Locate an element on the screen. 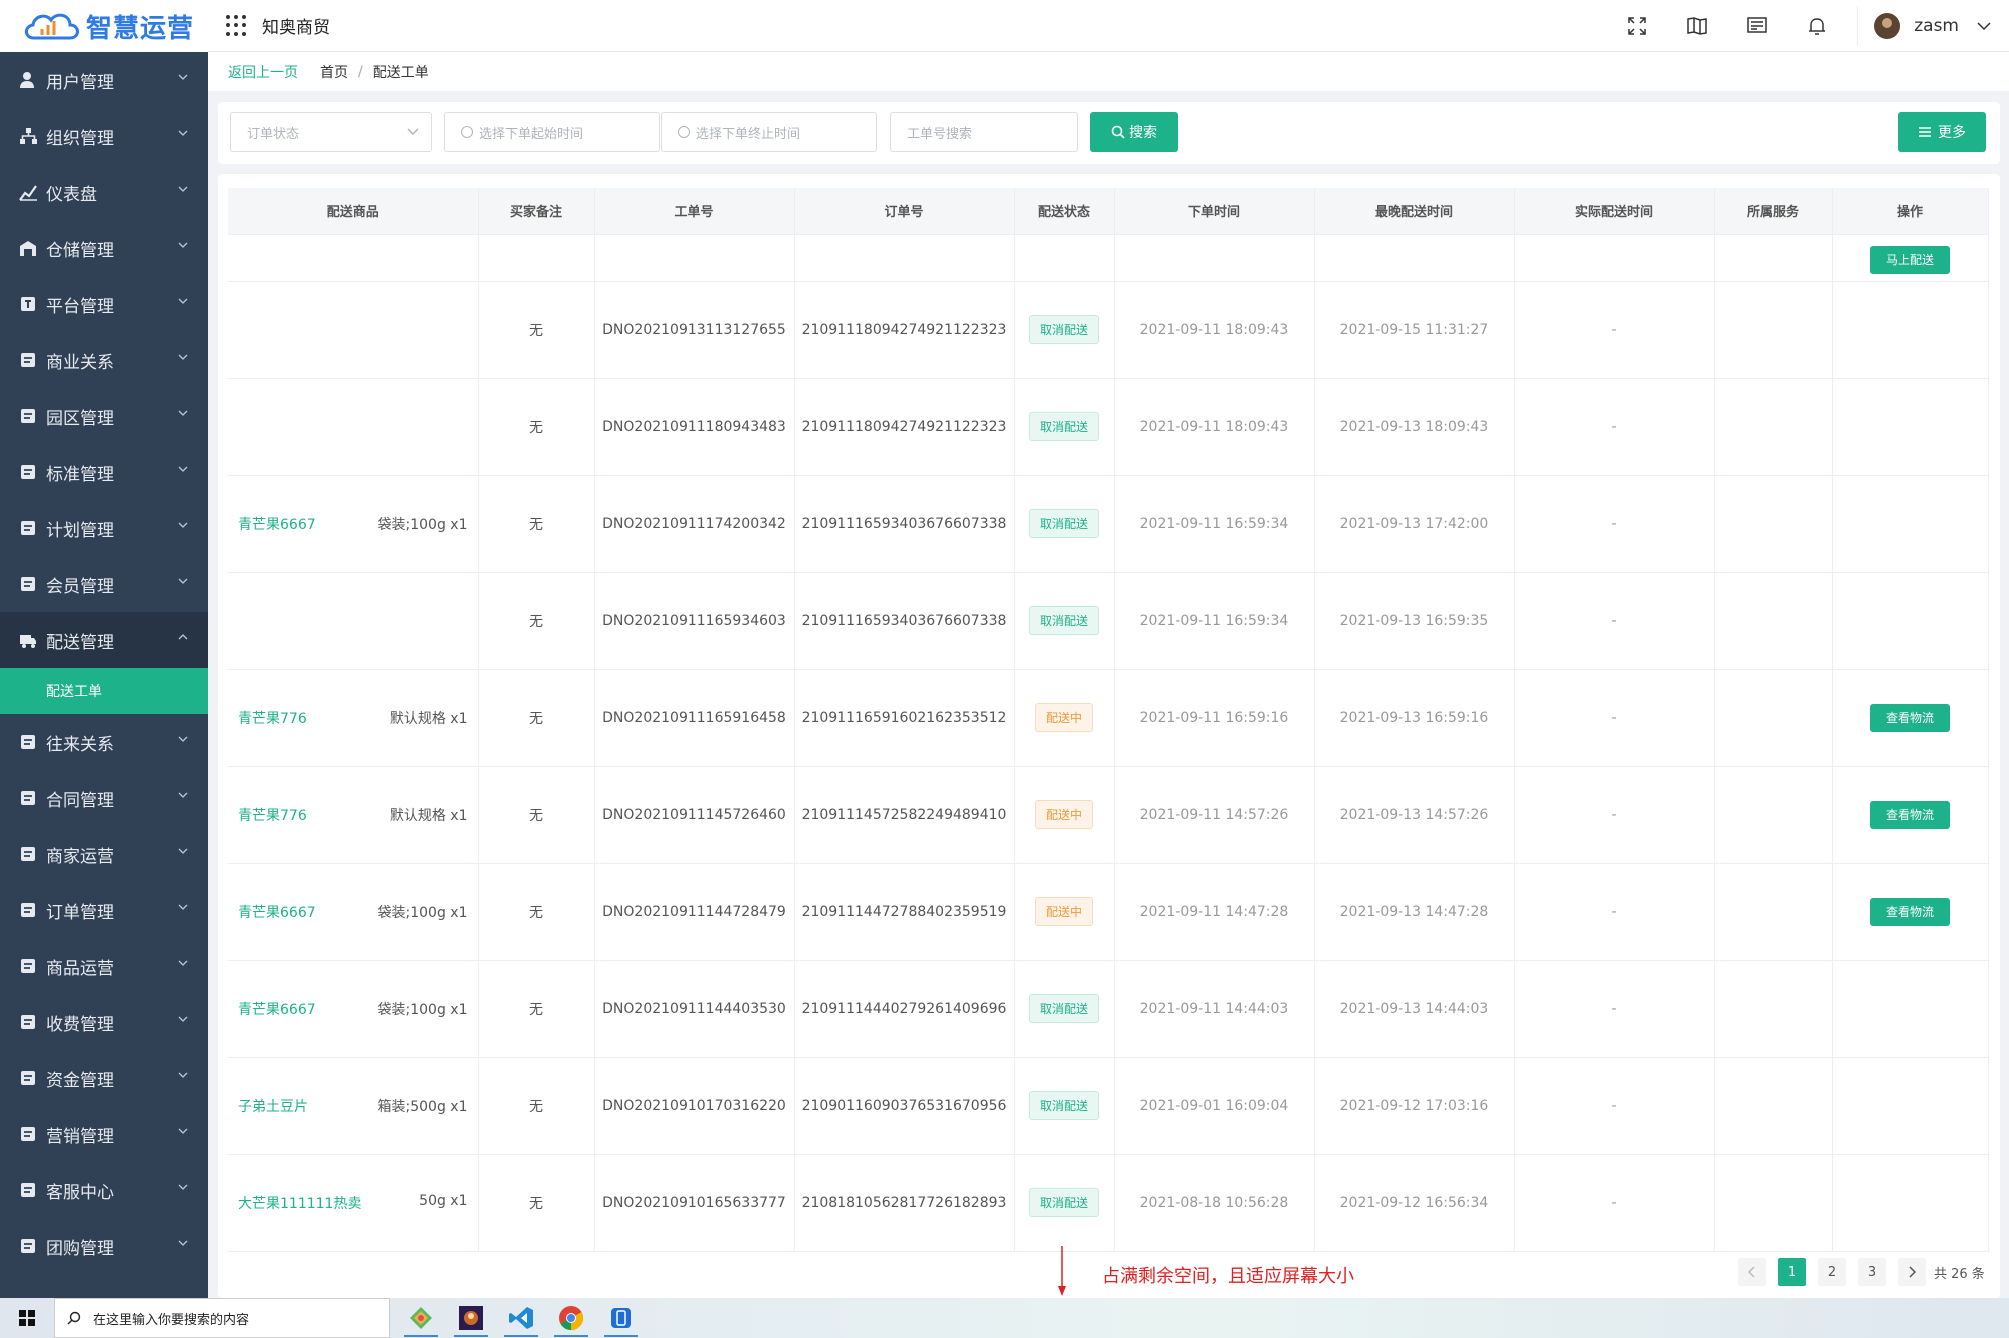 The width and height of the screenshot is (2009, 1338). next-page-button is located at coordinates (1912, 1272).